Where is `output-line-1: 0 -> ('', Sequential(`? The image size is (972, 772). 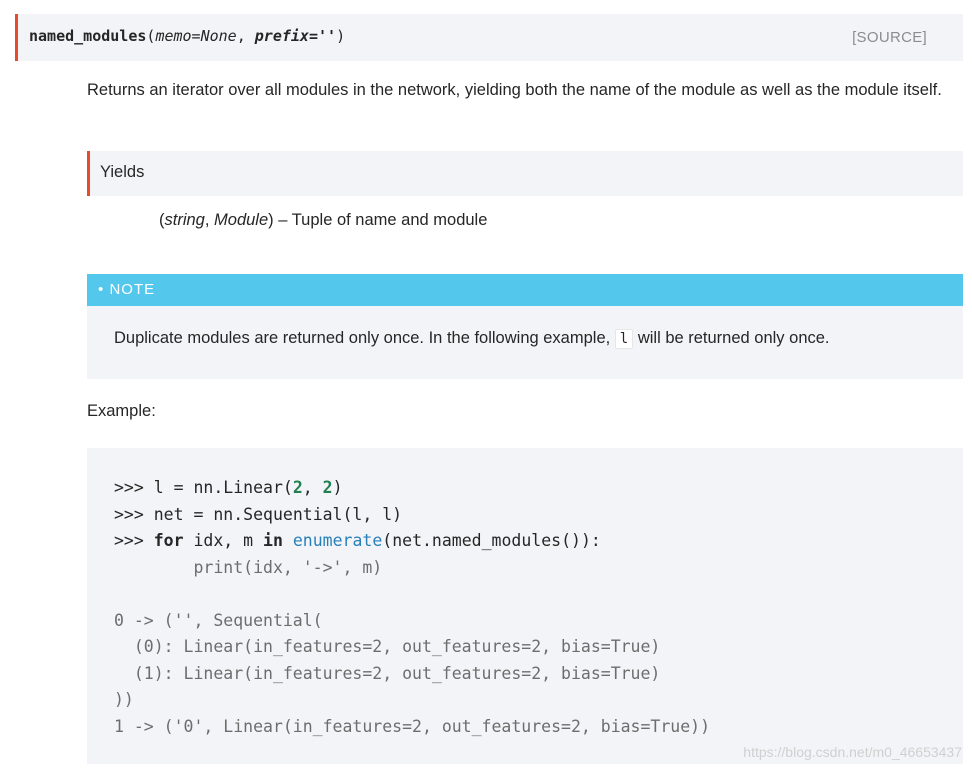 output-line-1: 0 -> ('', Sequential( is located at coordinates (218, 620).